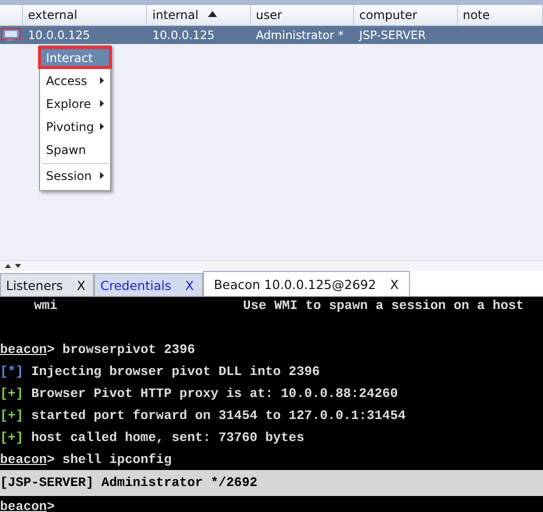 The height and width of the screenshot is (512, 543). I want to click on computer-icon, so click(11, 35).